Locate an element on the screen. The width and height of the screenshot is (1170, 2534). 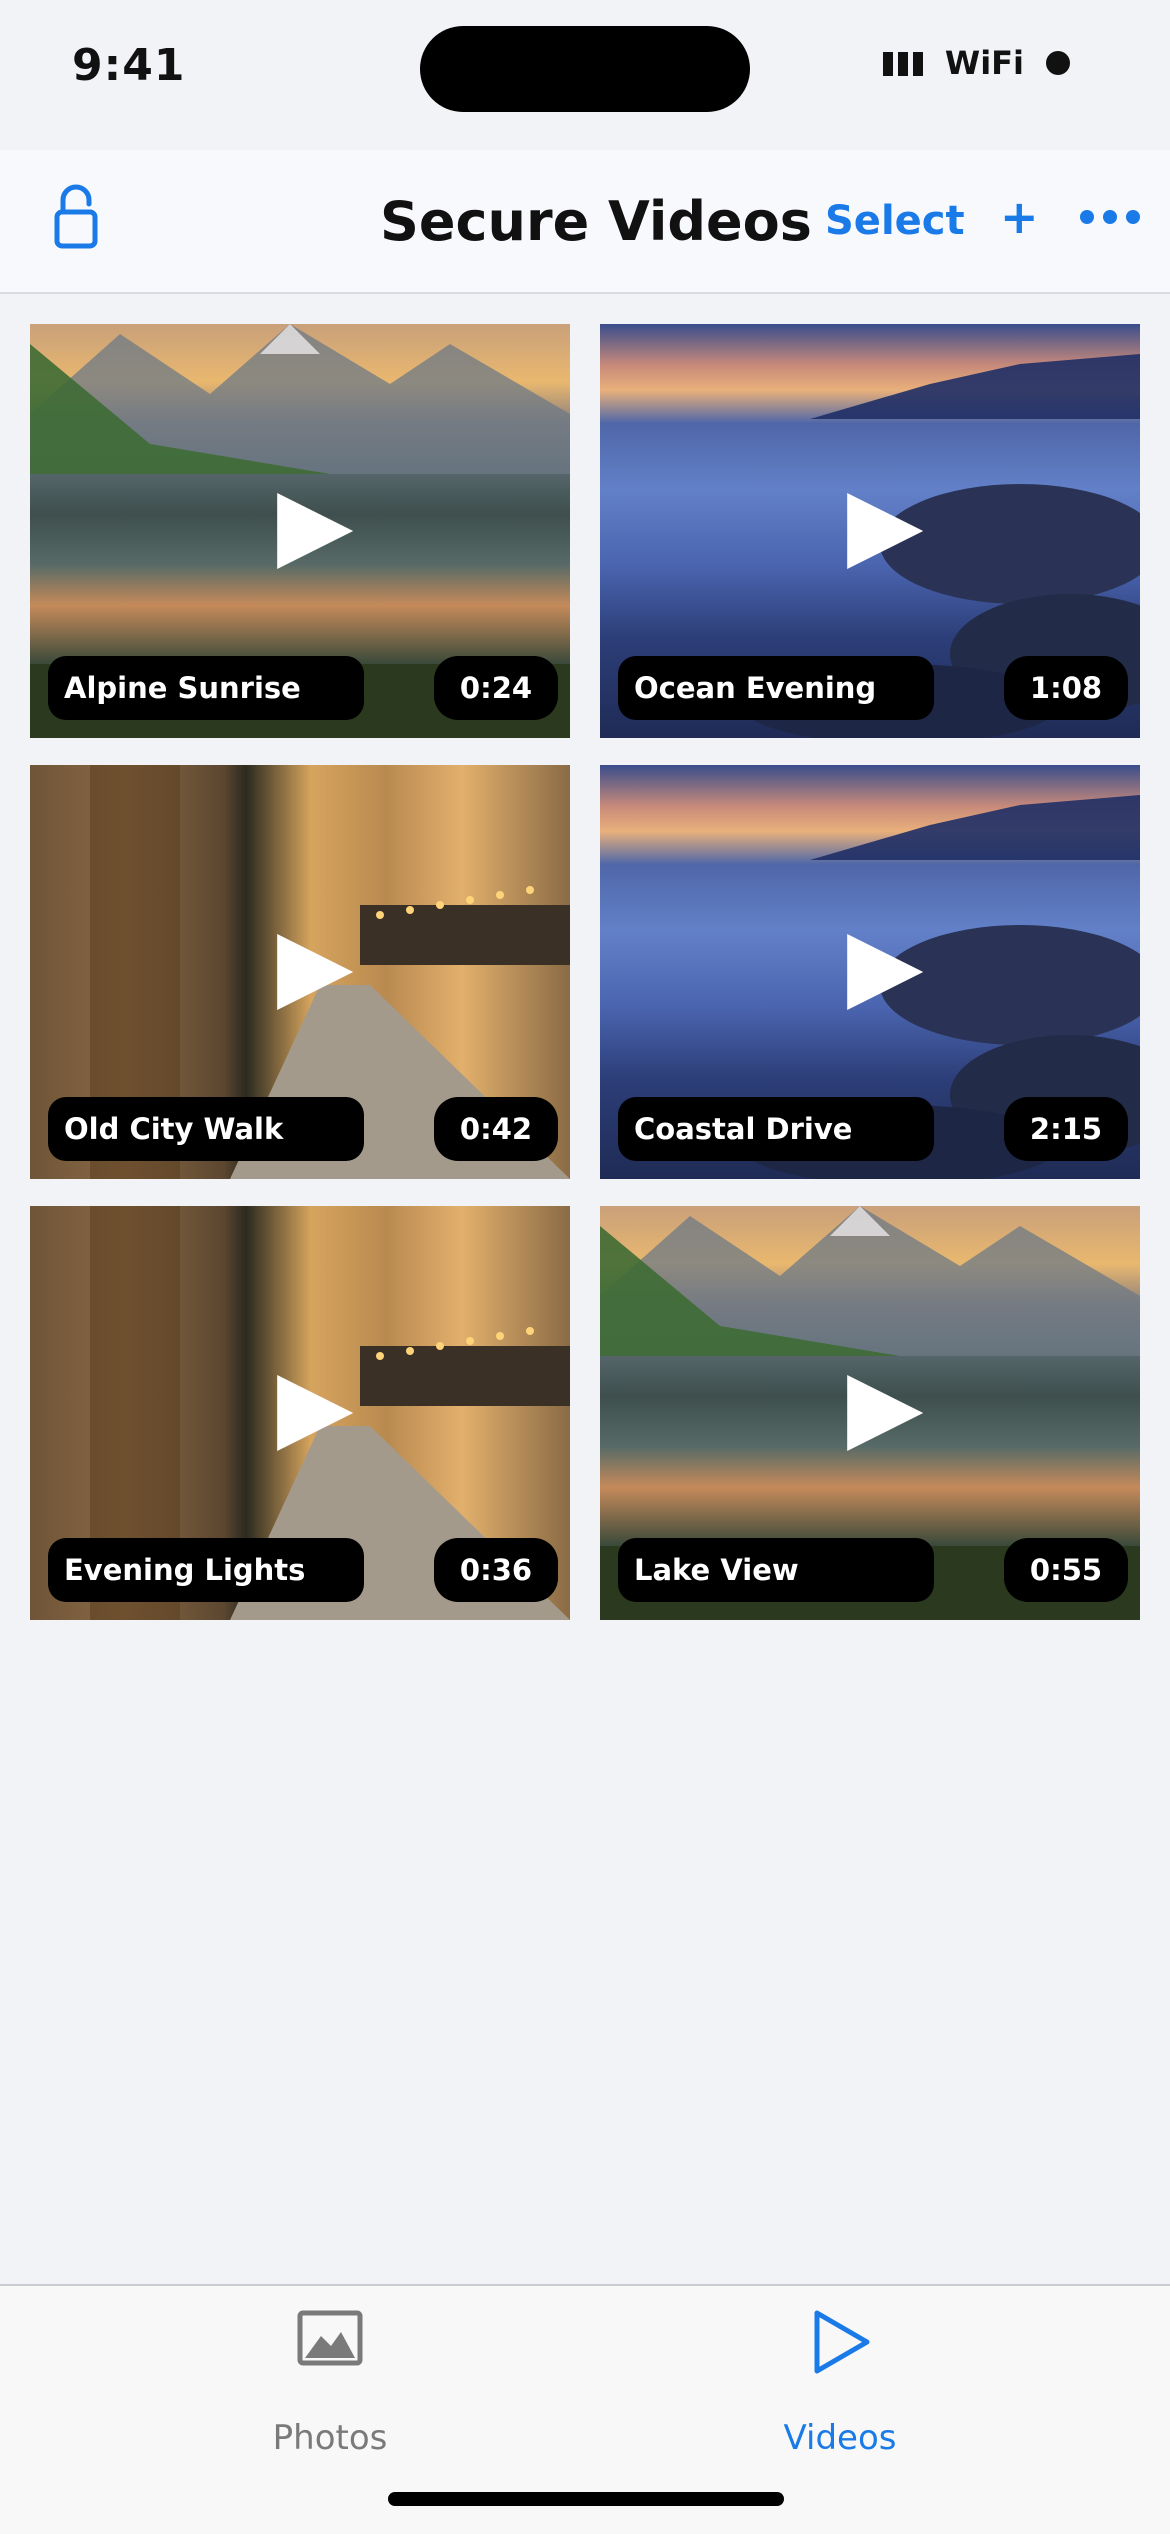
video-duration: 0:42 is located at coordinates (496, 1129).